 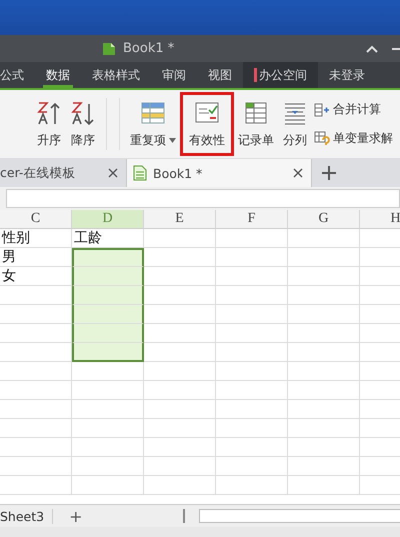 What do you see at coordinates (83, 113) in the screenshot?
I see `sort-descending-icon` at bounding box center [83, 113].